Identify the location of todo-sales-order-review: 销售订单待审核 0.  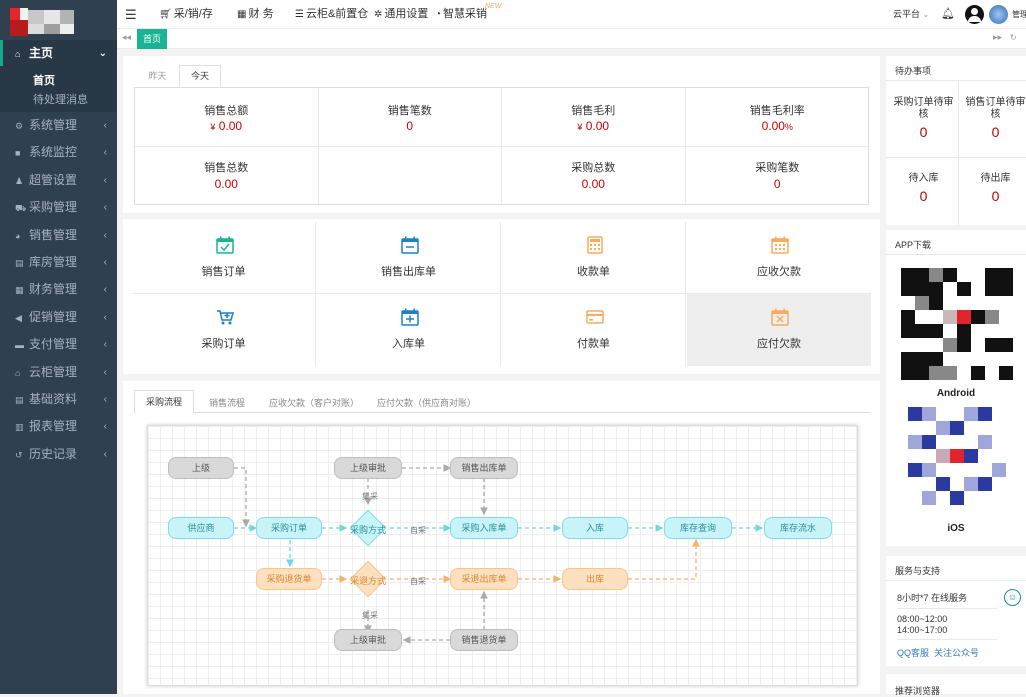
(994, 118).